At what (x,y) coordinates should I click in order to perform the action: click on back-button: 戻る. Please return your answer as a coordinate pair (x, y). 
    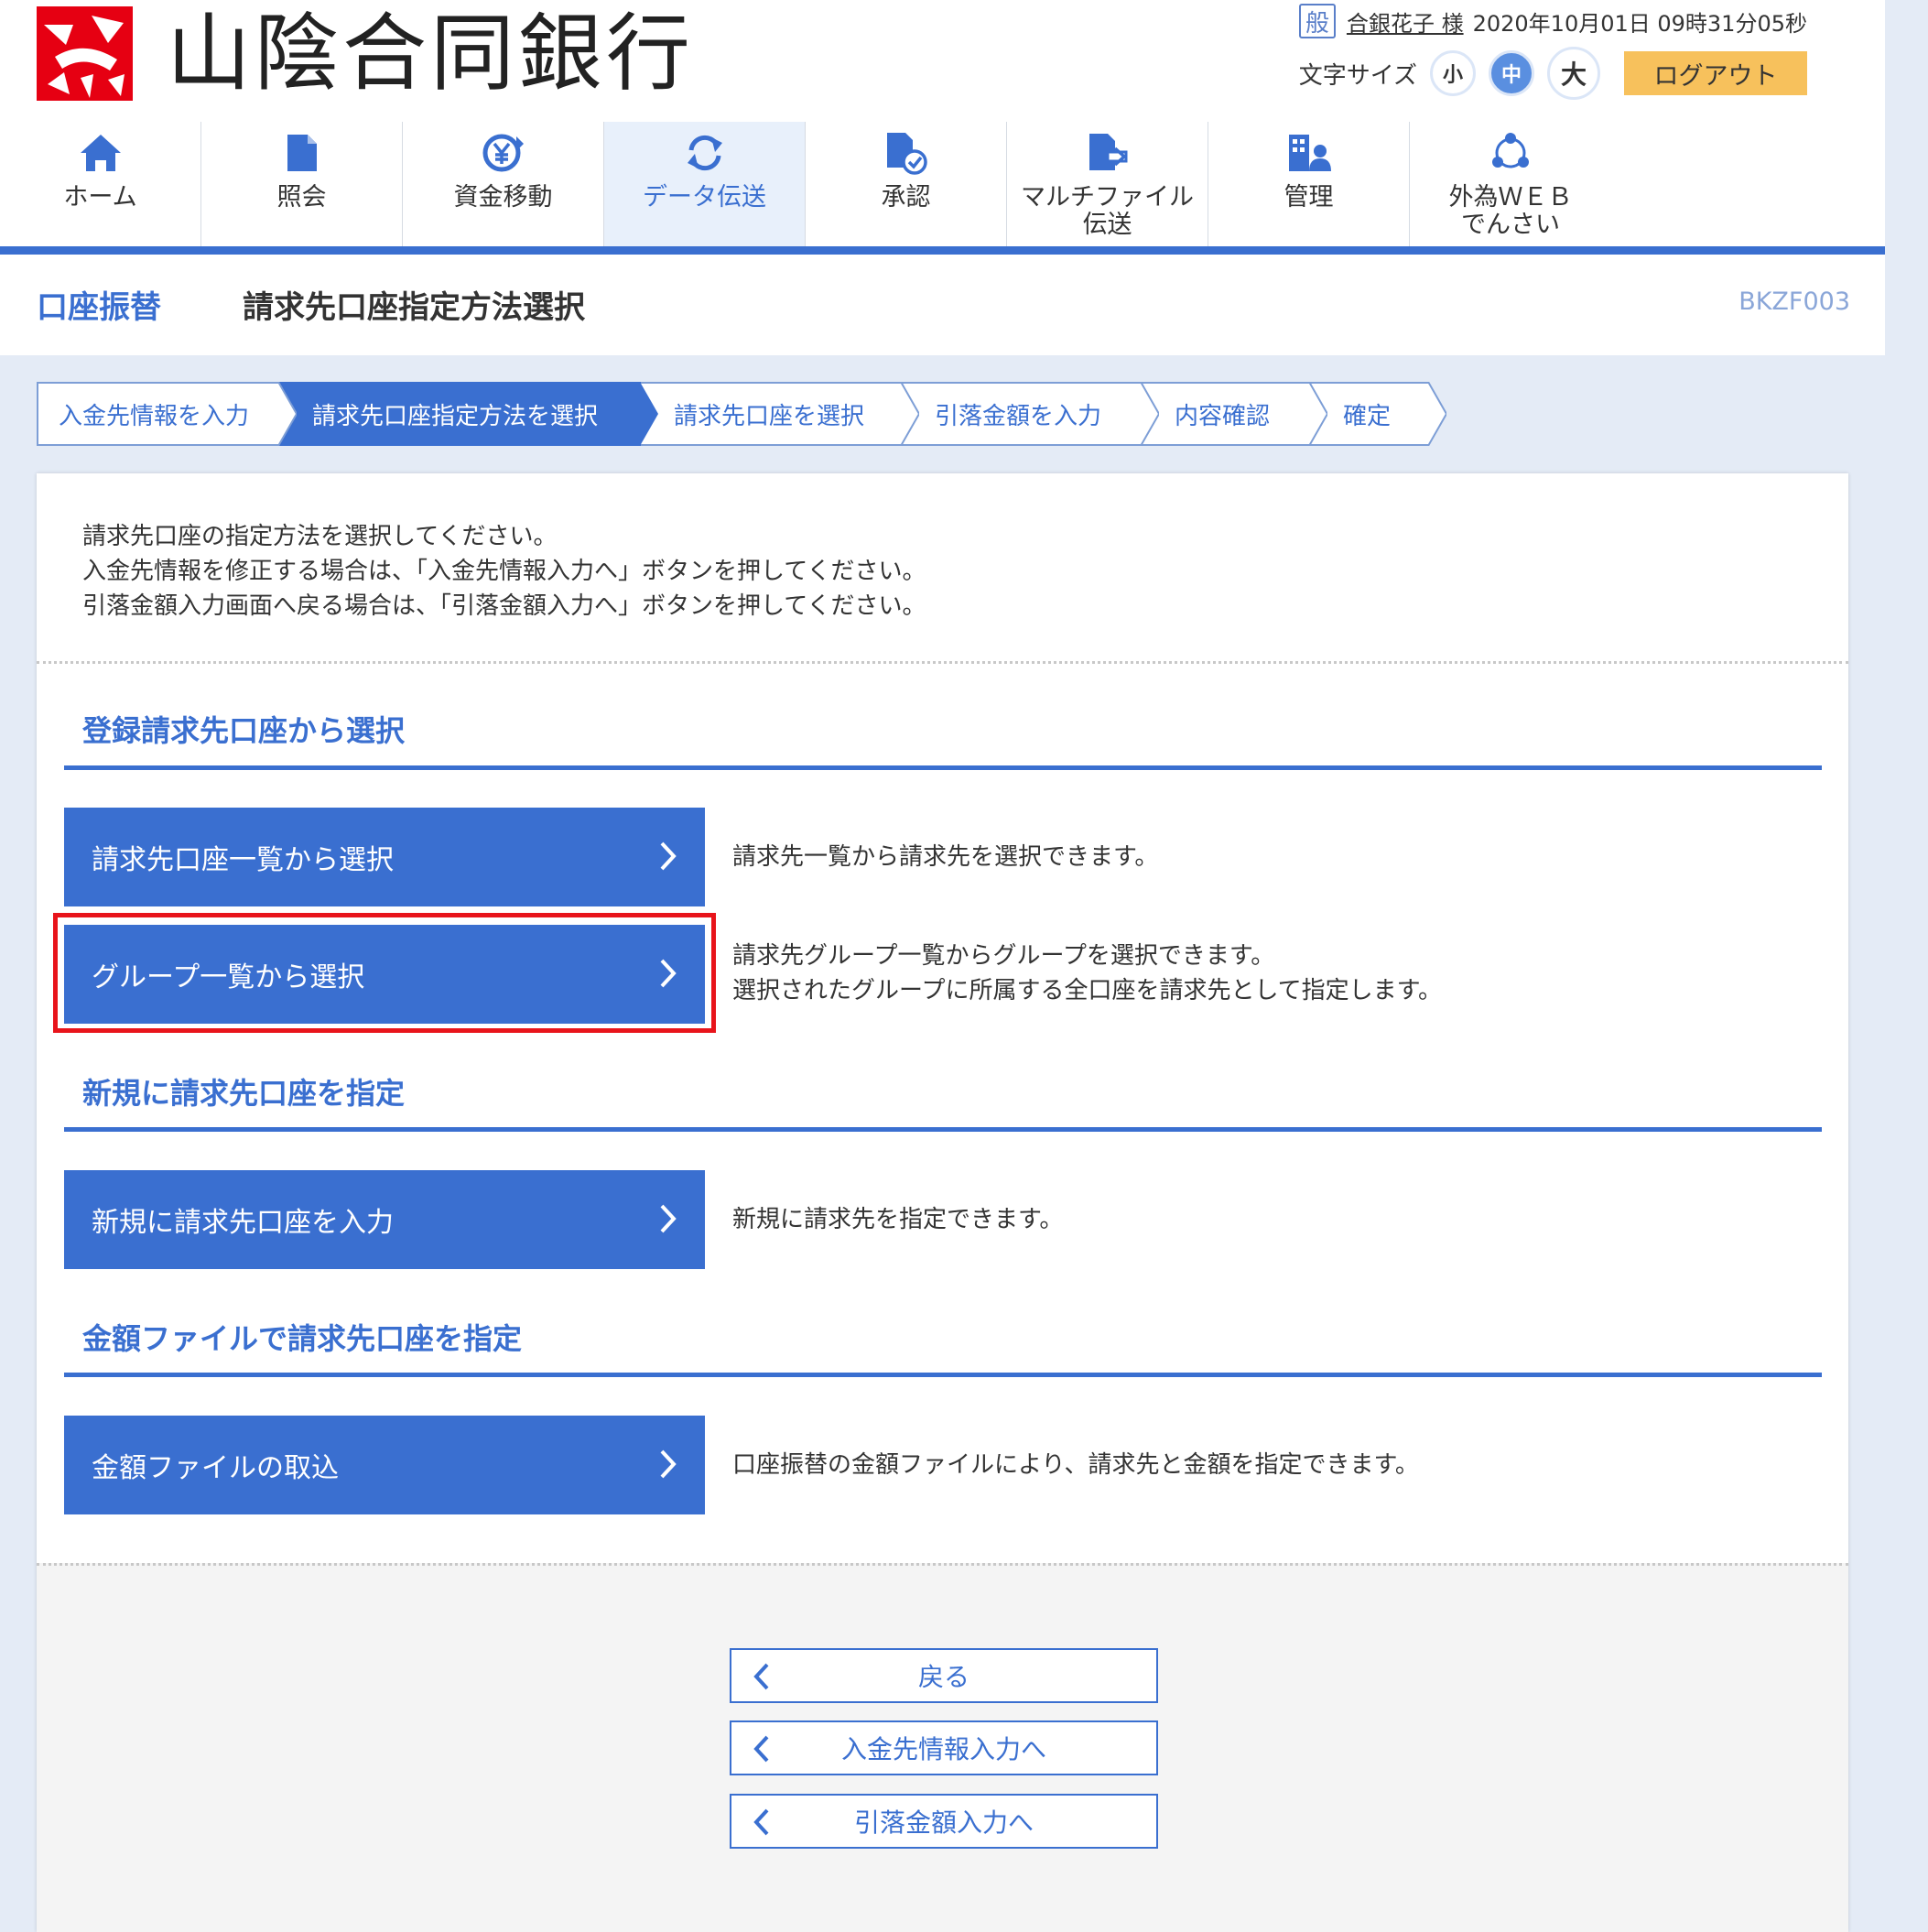
    Looking at the image, I should click on (944, 1675).